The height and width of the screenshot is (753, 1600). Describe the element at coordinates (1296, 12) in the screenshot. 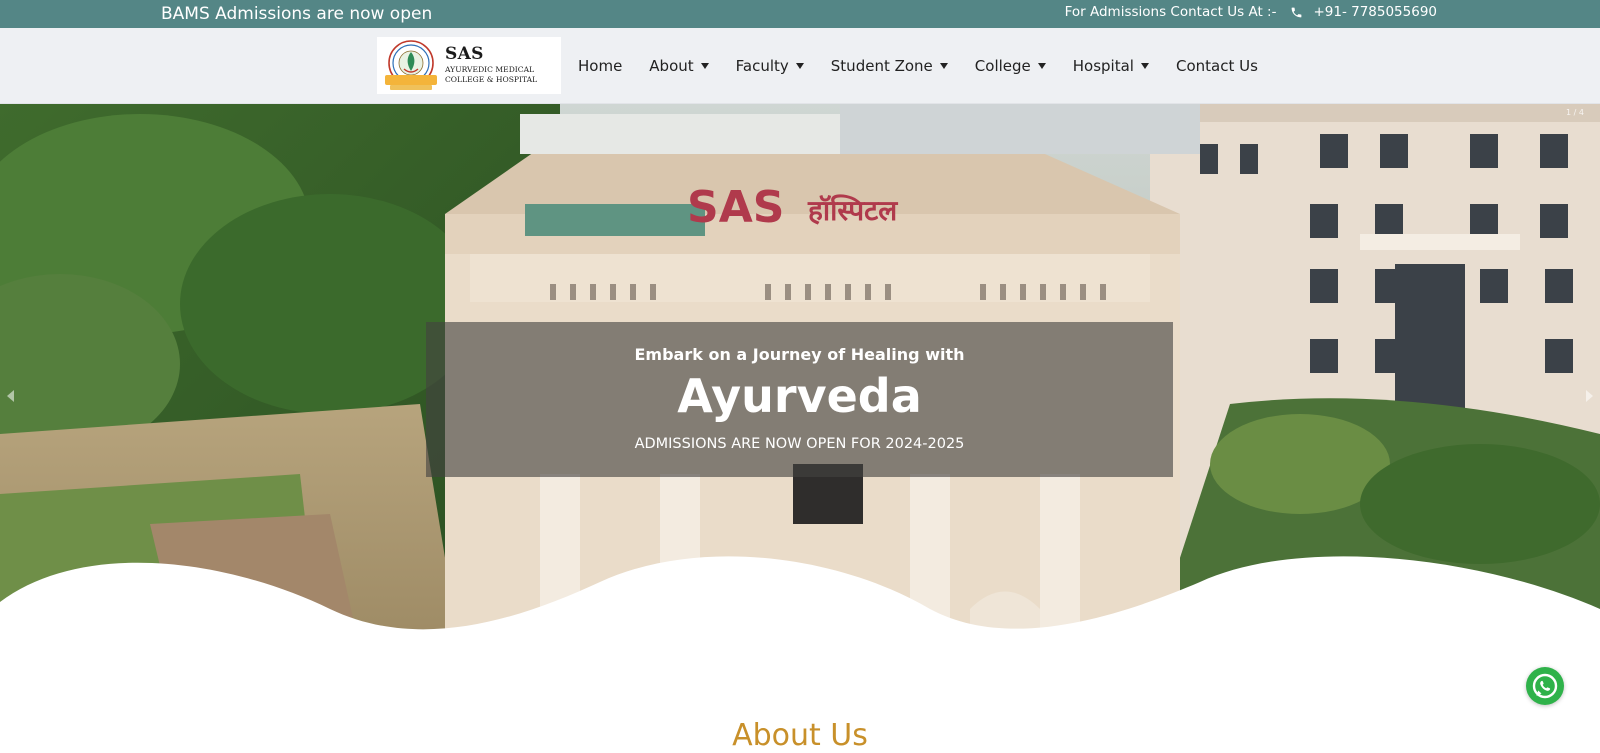

I see `phone-icon` at that location.